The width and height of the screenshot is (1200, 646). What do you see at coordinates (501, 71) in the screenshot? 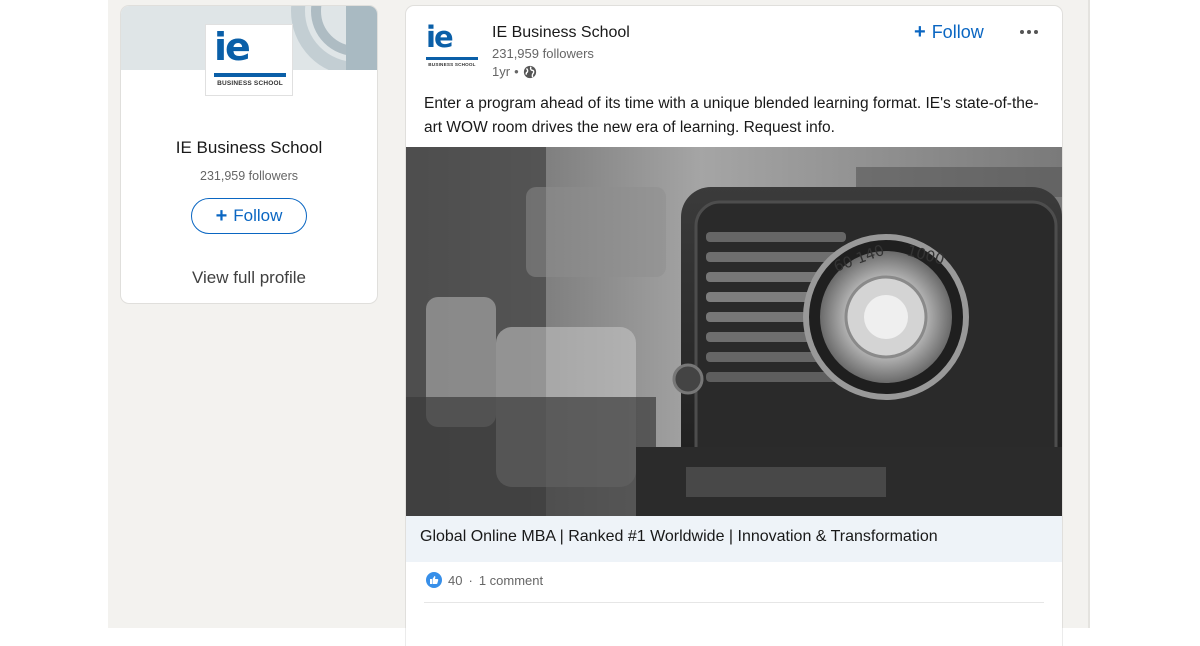
I see `post-age: 1yr` at bounding box center [501, 71].